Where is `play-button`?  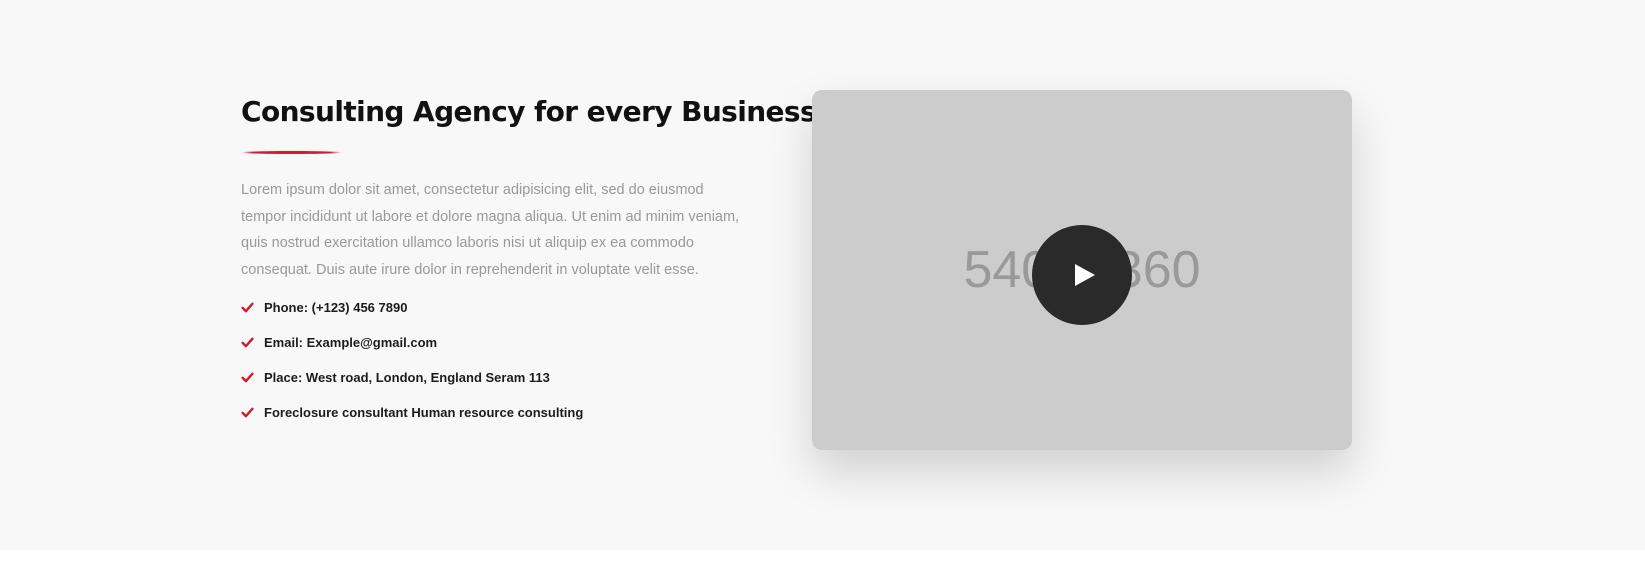 play-button is located at coordinates (1082, 275).